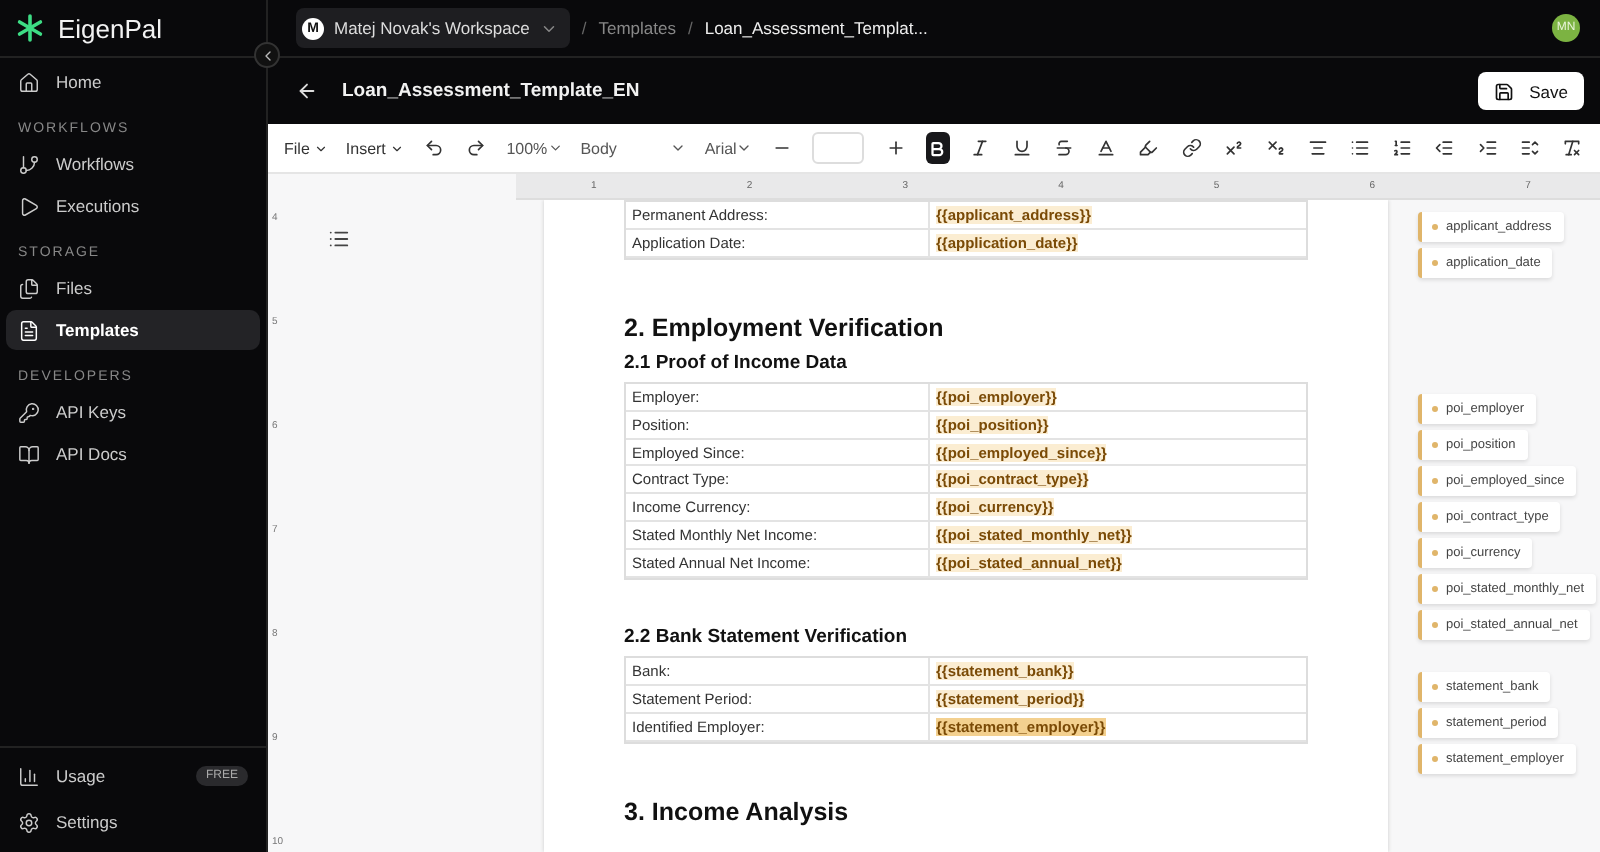 Image resolution: width=1600 pixels, height=852 pixels. Describe the element at coordinates (637, 28) in the screenshot. I see `breadcrumb: Templates` at that location.